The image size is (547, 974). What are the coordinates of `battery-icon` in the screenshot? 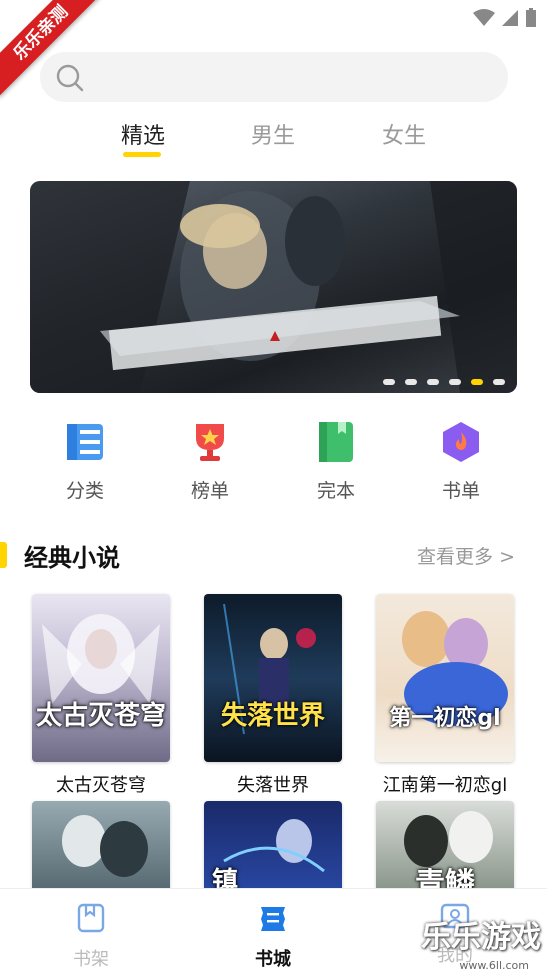 It's located at (531, 17).